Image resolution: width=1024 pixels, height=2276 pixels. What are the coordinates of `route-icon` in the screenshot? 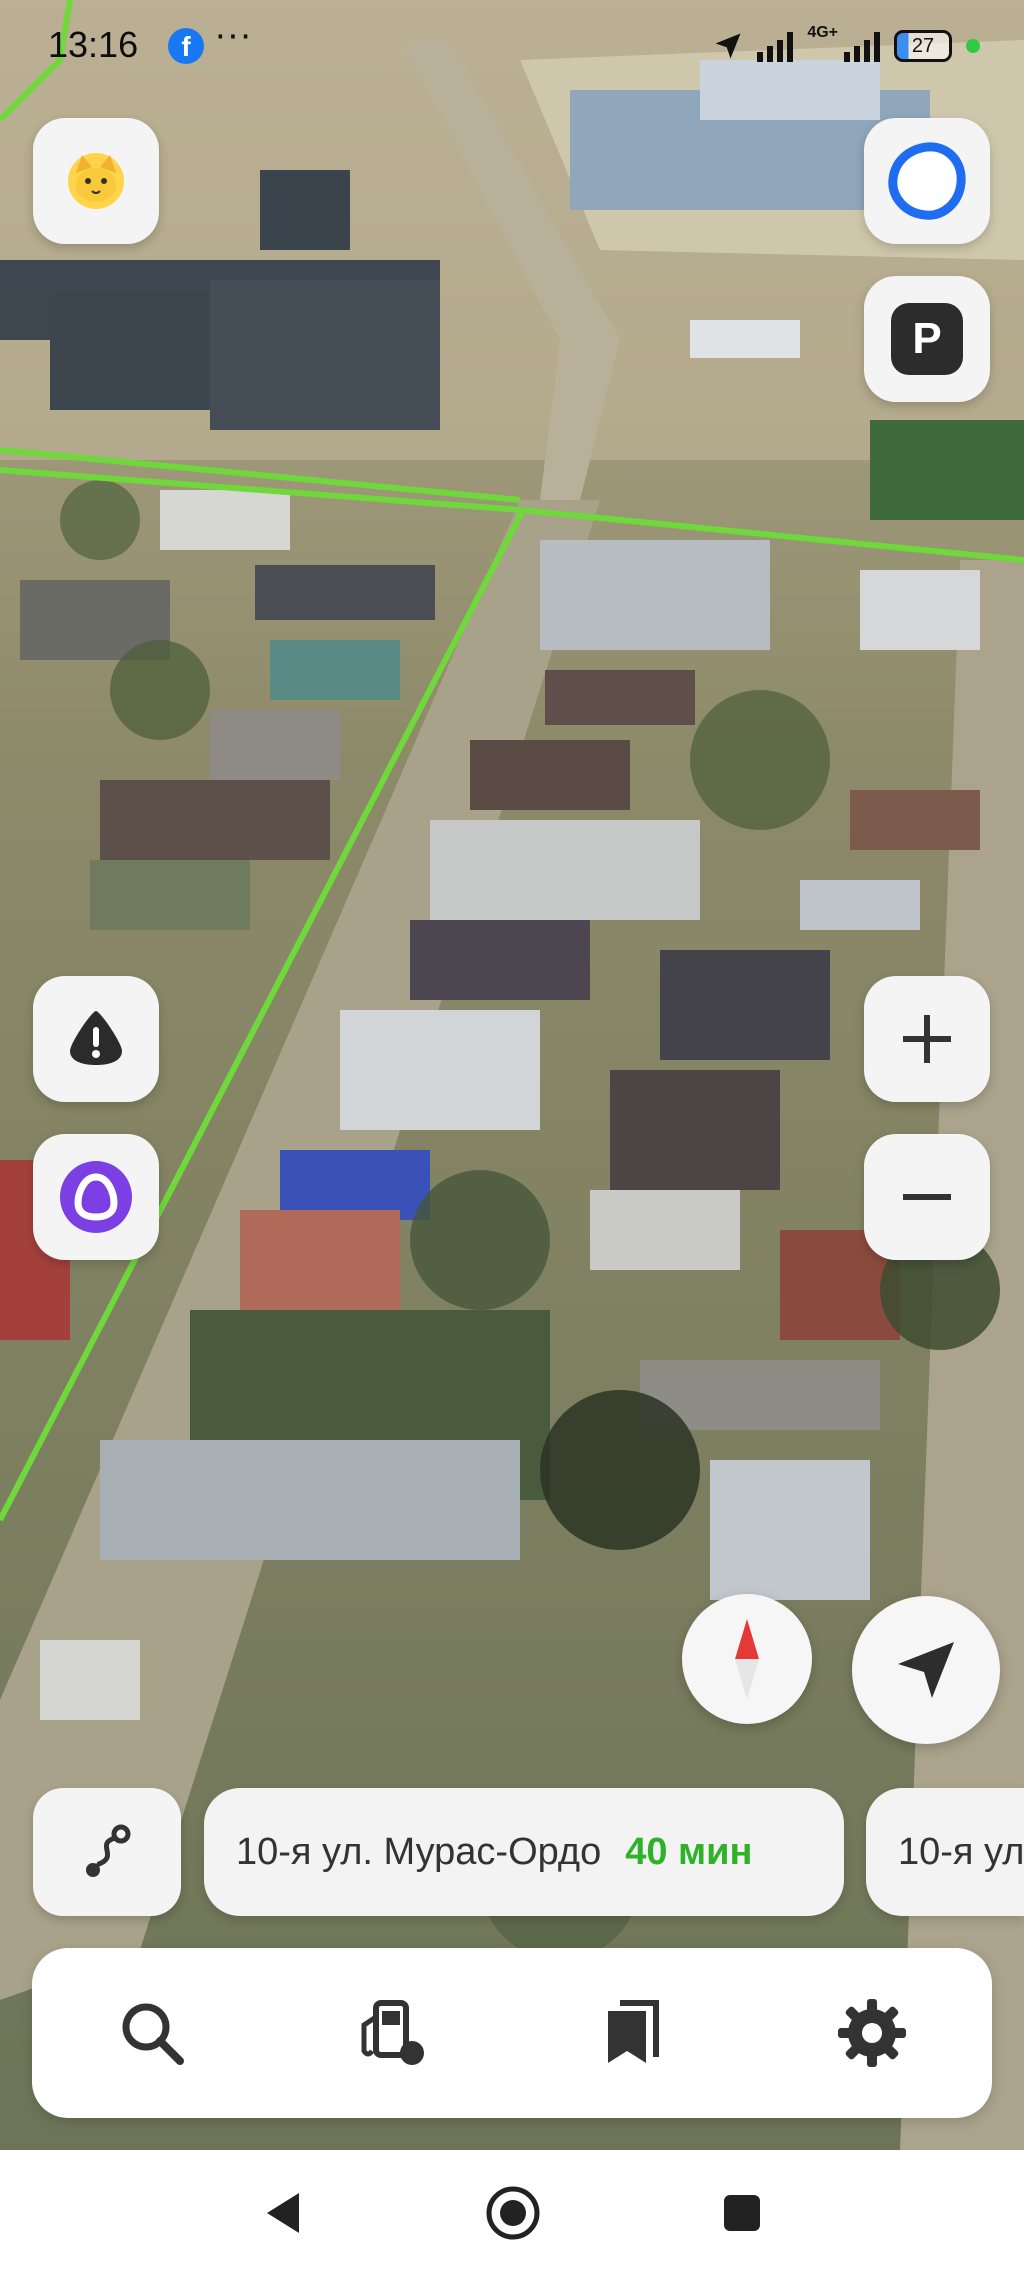 It's located at (108, 1850).